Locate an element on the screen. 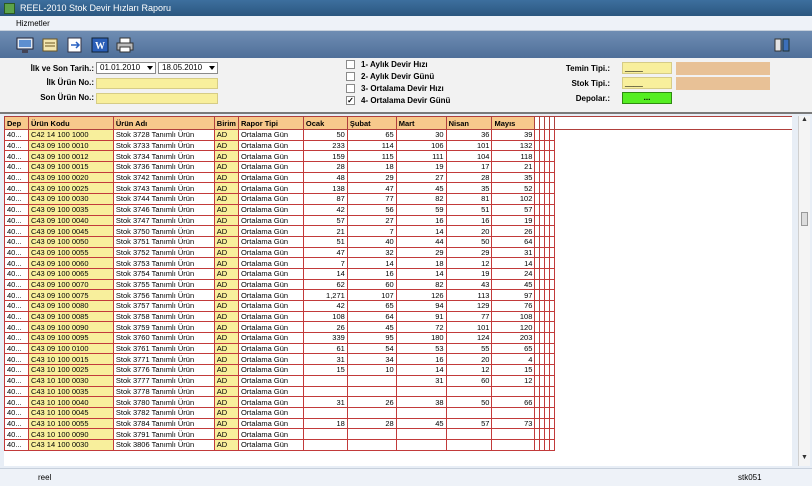 This screenshot has height=486, width=812. export-icon is located at coordinates (75, 45).